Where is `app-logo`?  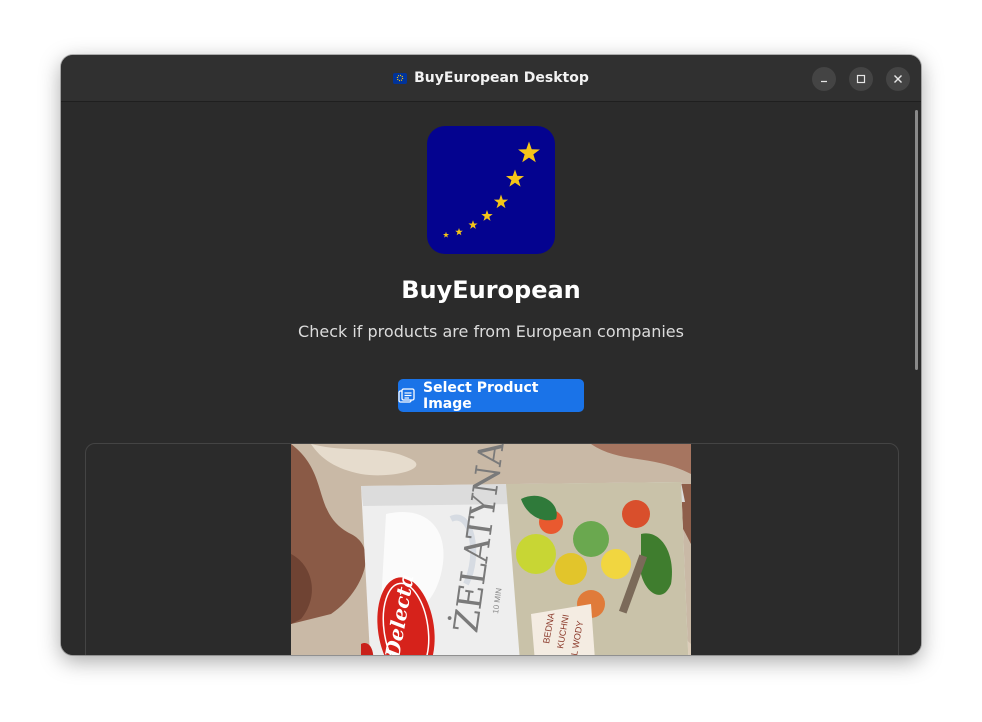
app-logo is located at coordinates (491, 190).